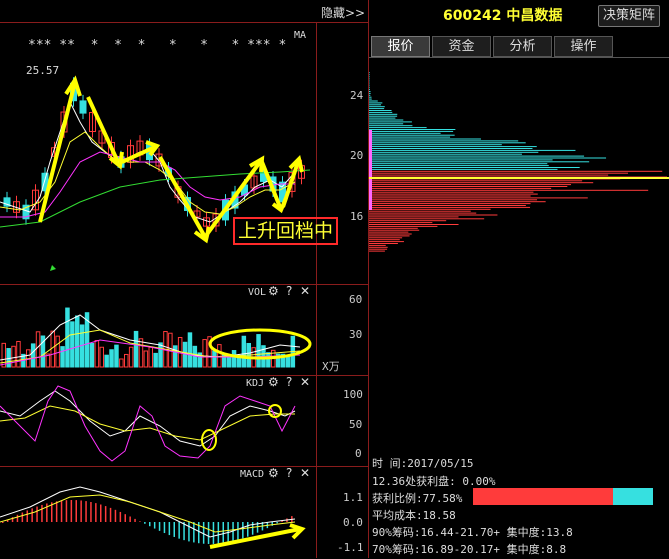 This screenshot has height=559, width=669. I want to click on info-profit-ratio: 获利比例:77.58%, so click(417, 498).